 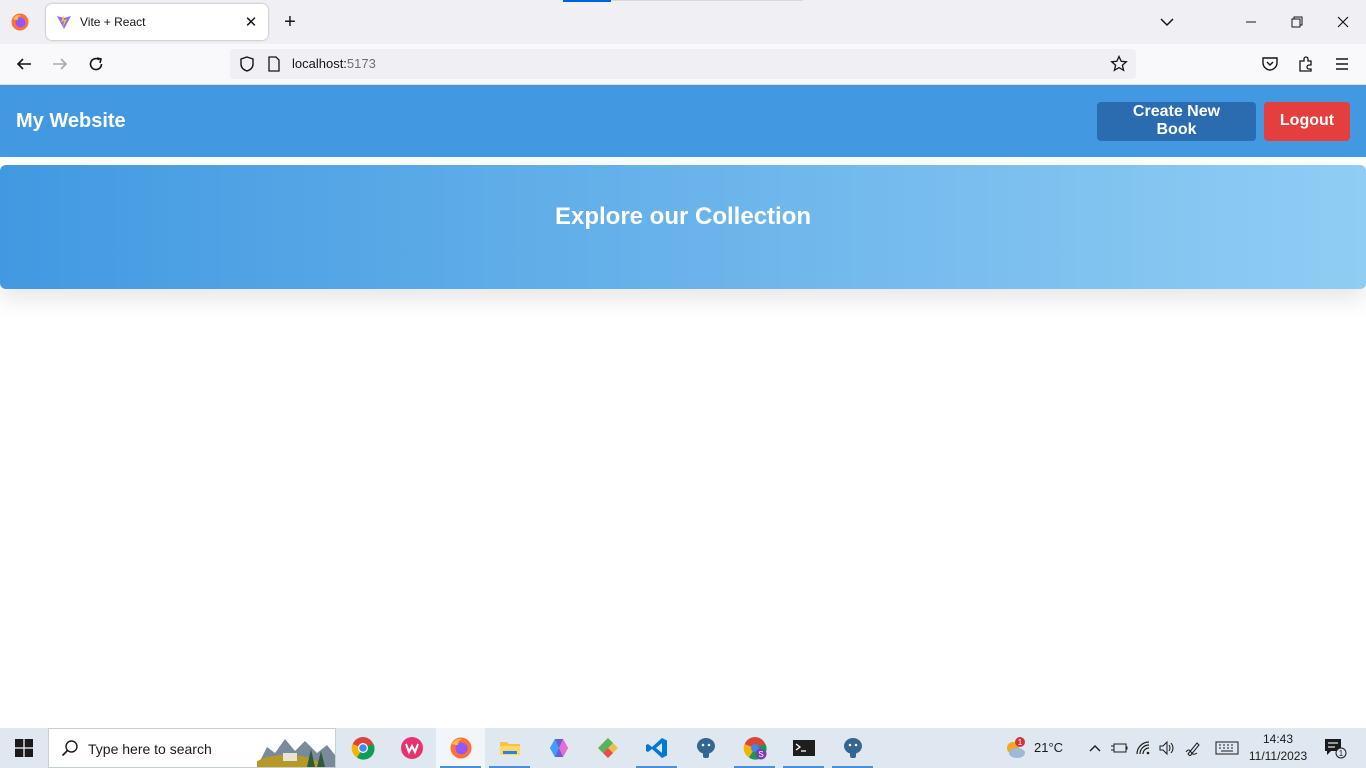 What do you see at coordinates (411, 748) in the screenshot?
I see `taskbar-wps-office-icon` at bounding box center [411, 748].